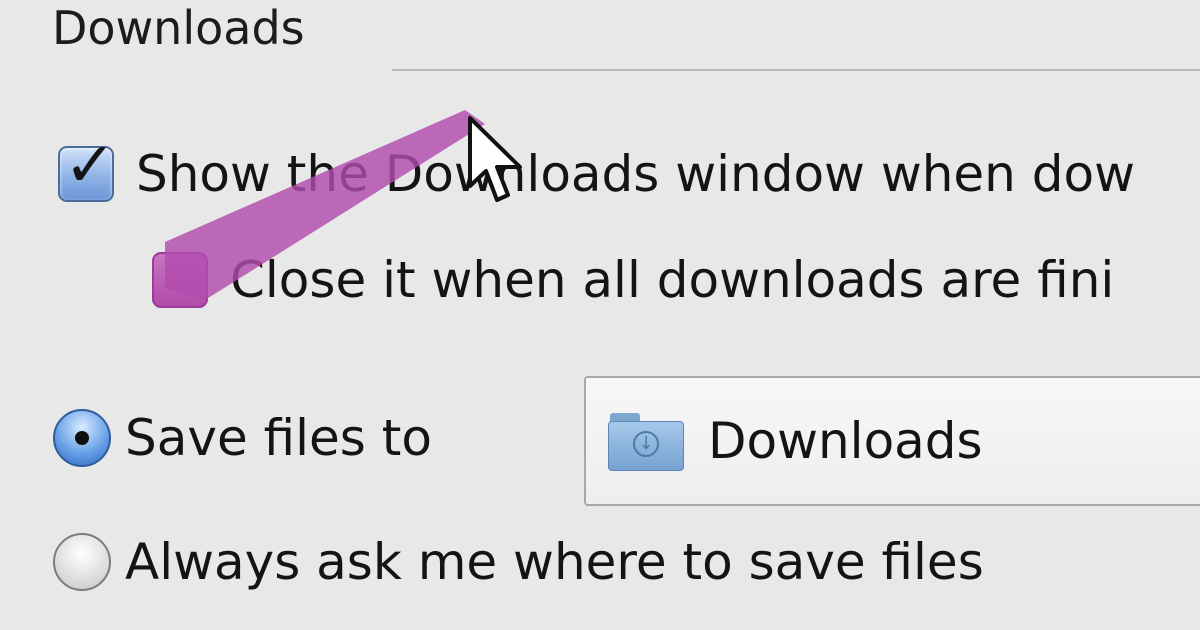 This screenshot has width=1200, height=630. What do you see at coordinates (635, 174) in the screenshot?
I see `show-downloads-window-label: Show the Downloads window when dow` at bounding box center [635, 174].